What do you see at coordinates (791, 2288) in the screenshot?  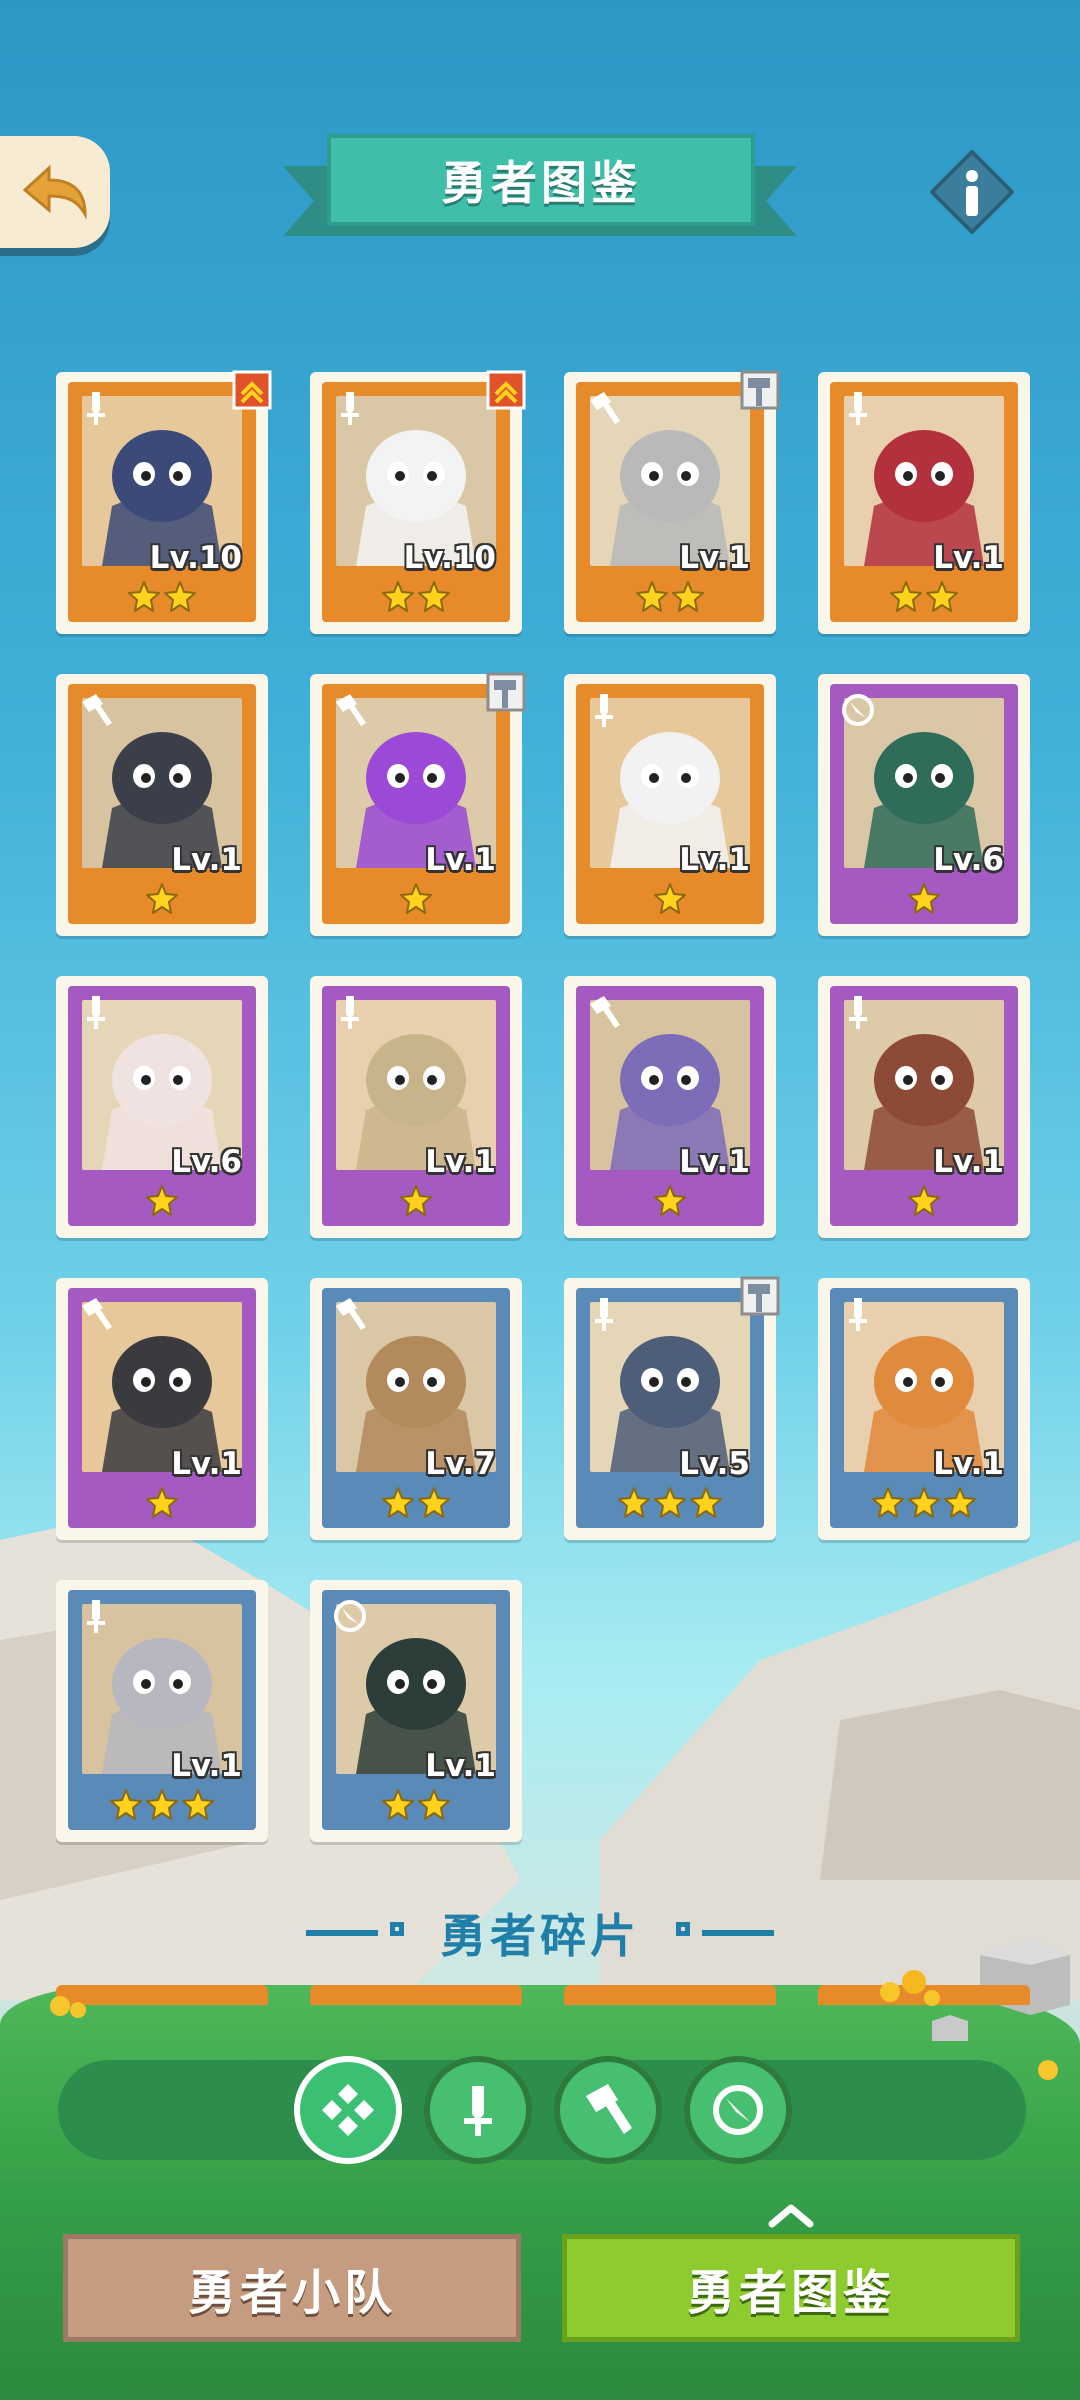 I see `hero-dex-button: 勇者图鉴` at bounding box center [791, 2288].